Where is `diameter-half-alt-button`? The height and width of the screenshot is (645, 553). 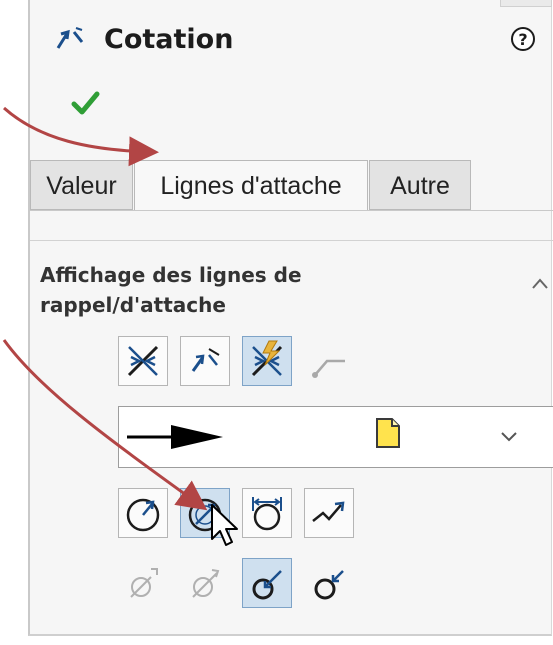 diameter-half-alt-button is located at coordinates (205, 583).